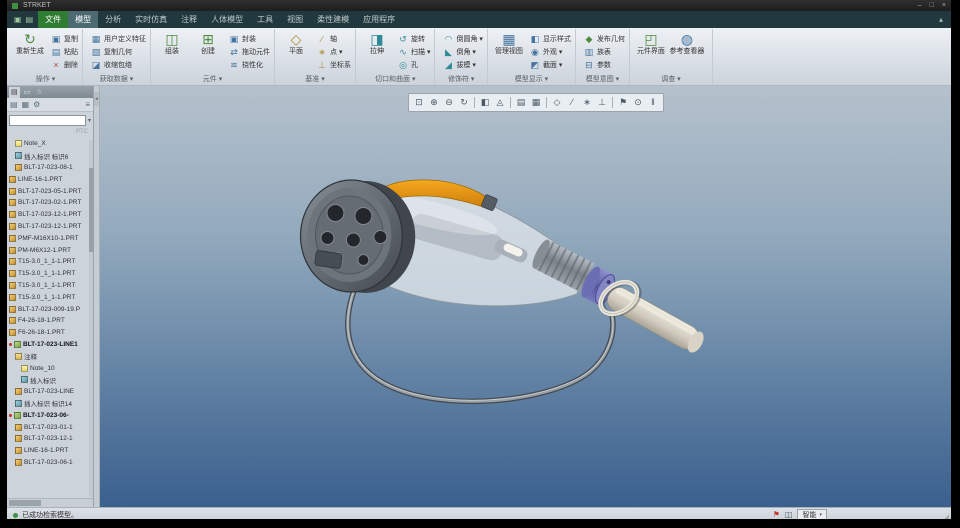 The height and width of the screenshot is (528, 960). I want to click on ribbon-button: ▦ 用户定义特征, so click(118, 39).